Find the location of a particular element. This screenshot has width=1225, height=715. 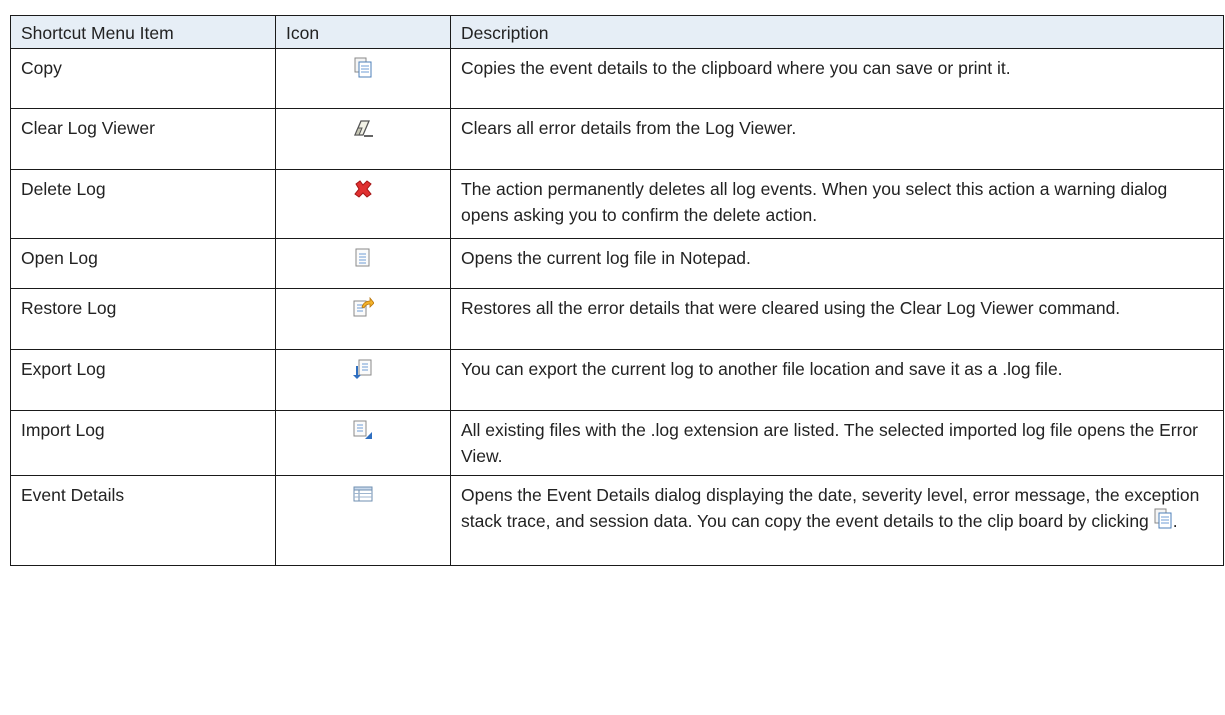

eraser-icon is located at coordinates (363, 131).